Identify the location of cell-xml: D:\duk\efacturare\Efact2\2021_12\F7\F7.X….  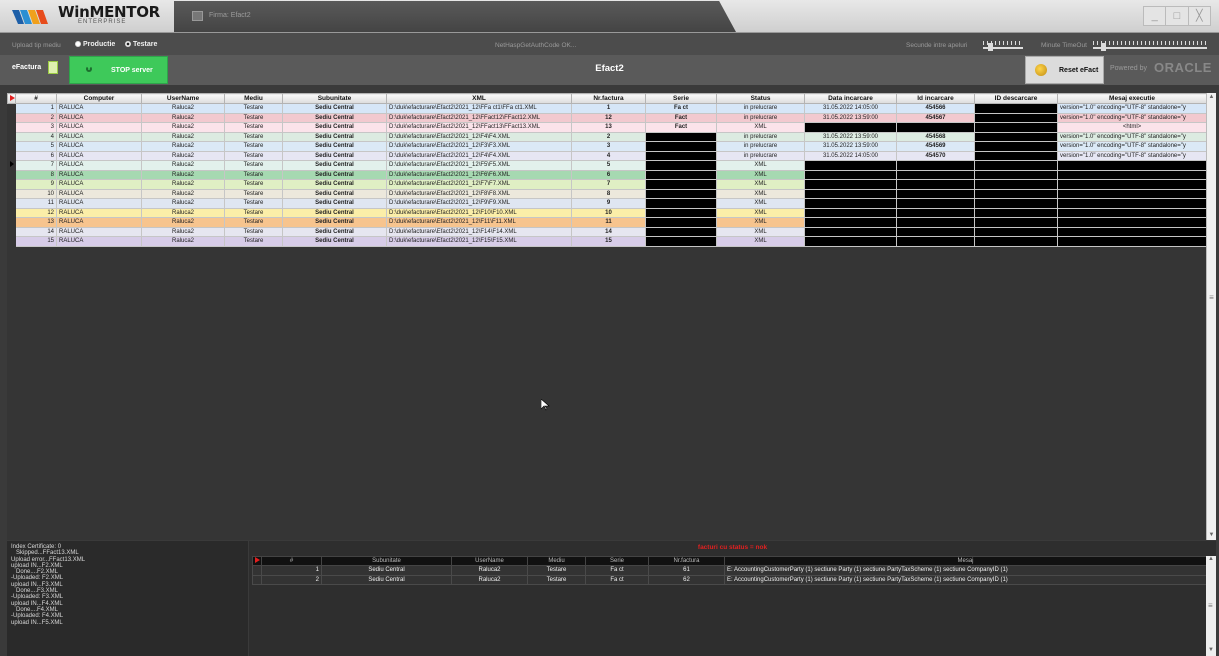
(479, 184).